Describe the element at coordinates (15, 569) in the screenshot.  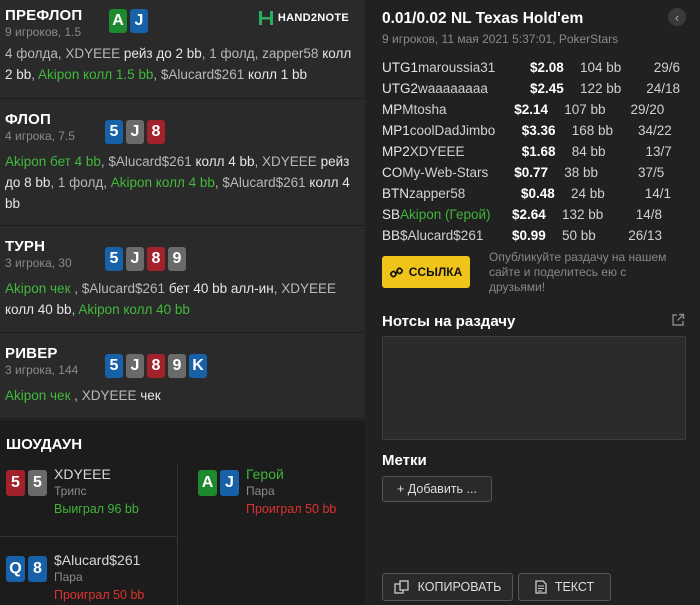
I see `playing-card: Q` at that location.